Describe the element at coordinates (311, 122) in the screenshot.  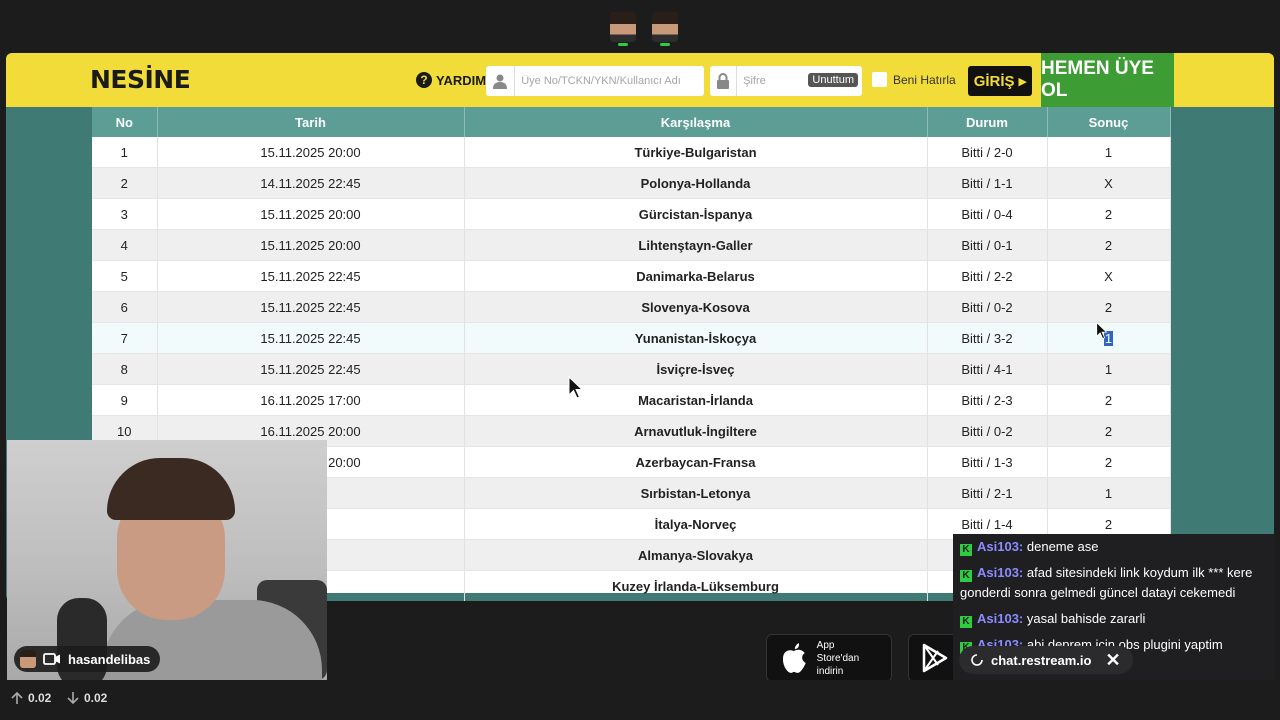
I see `column-header: Tarih` at that location.